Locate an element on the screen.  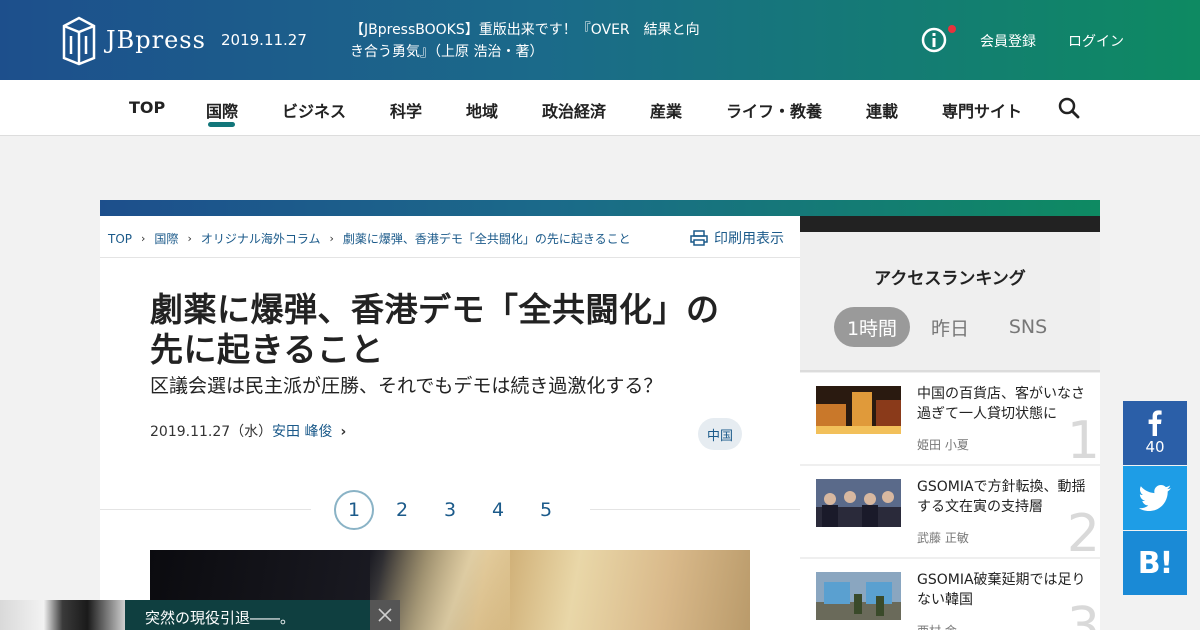
page-link-5: 5 is located at coordinates (546, 510).